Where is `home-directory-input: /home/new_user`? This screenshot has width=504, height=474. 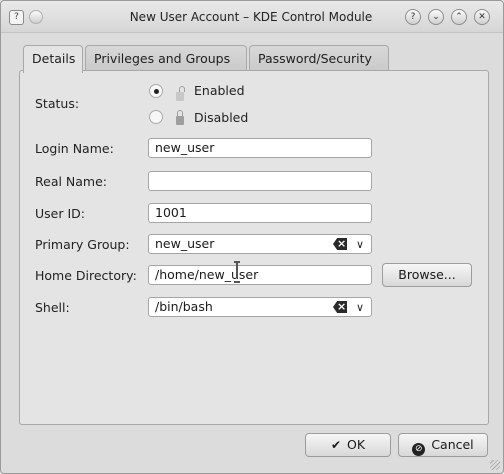 home-directory-input: /home/new_user is located at coordinates (260, 275).